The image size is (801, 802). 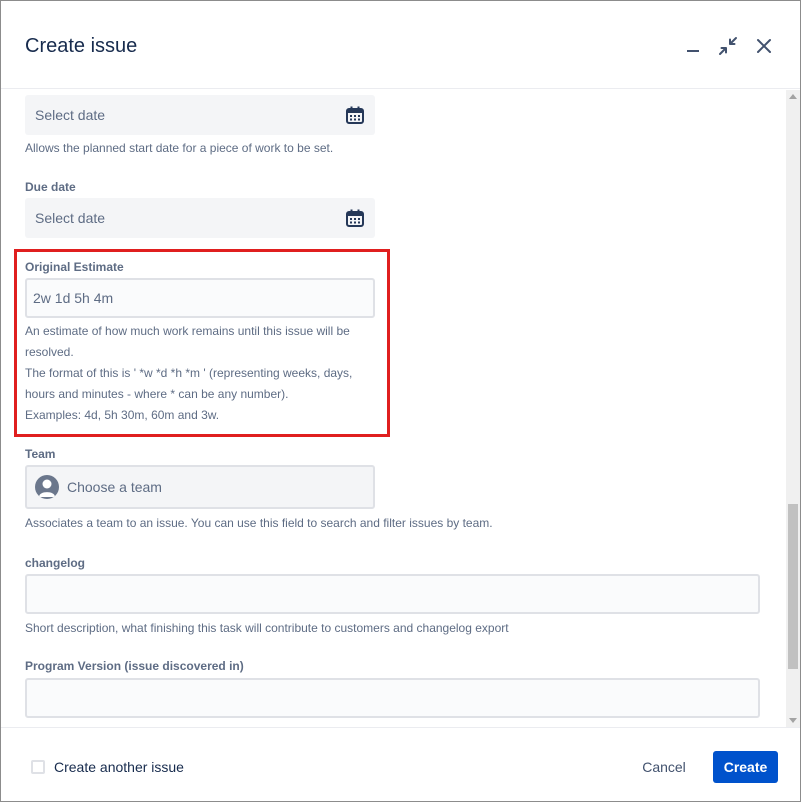 I want to click on changelog-input, so click(x=392, y=594).